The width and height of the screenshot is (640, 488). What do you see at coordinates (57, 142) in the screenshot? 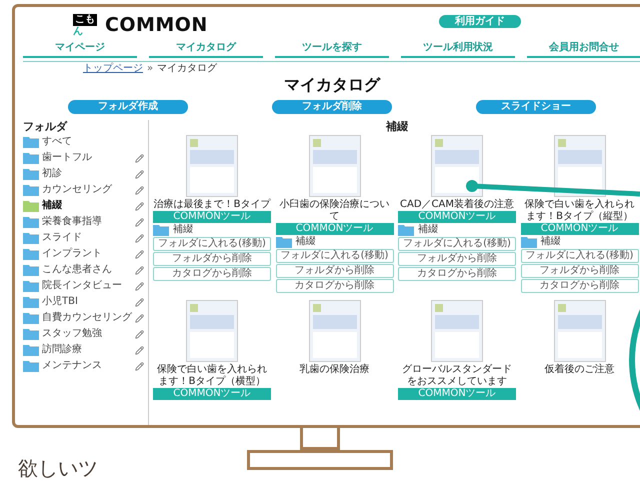
I see `folder-label: すべて` at bounding box center [57, 142].